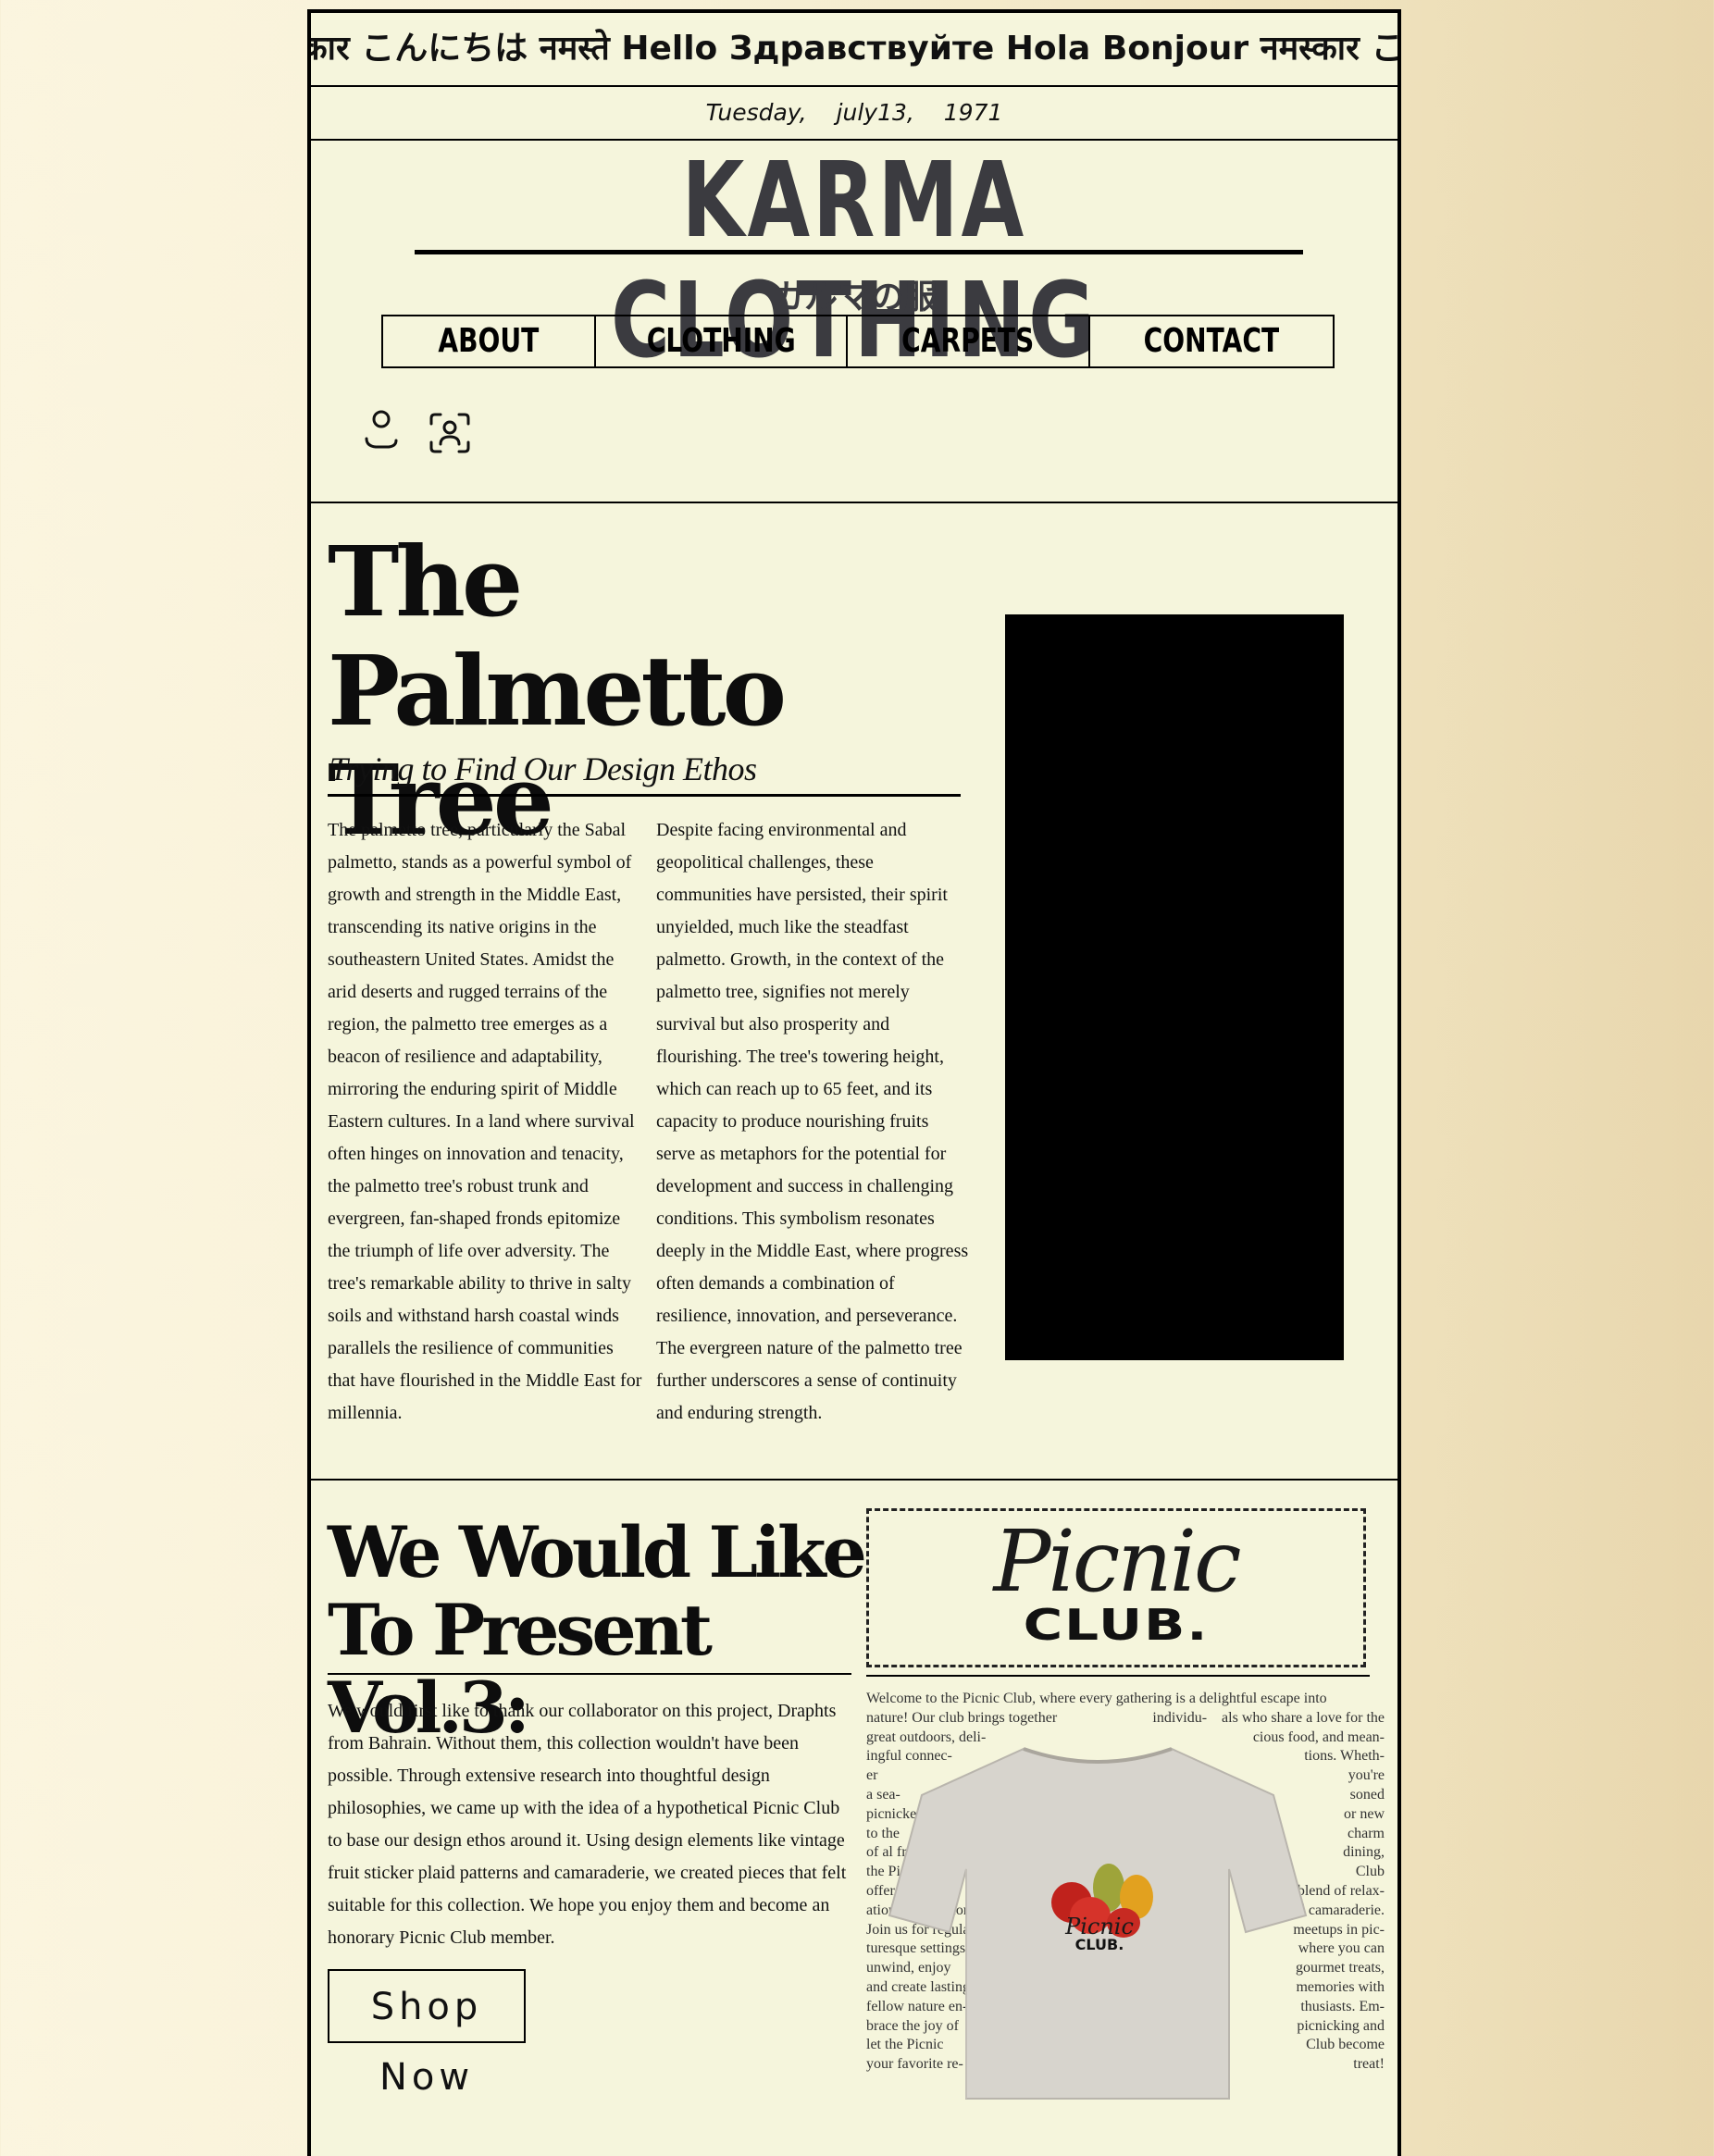  What do you see at coordinates (1218, 1699) in the screenshot?
I see `description-line` at bounding box center [1218, 1699].